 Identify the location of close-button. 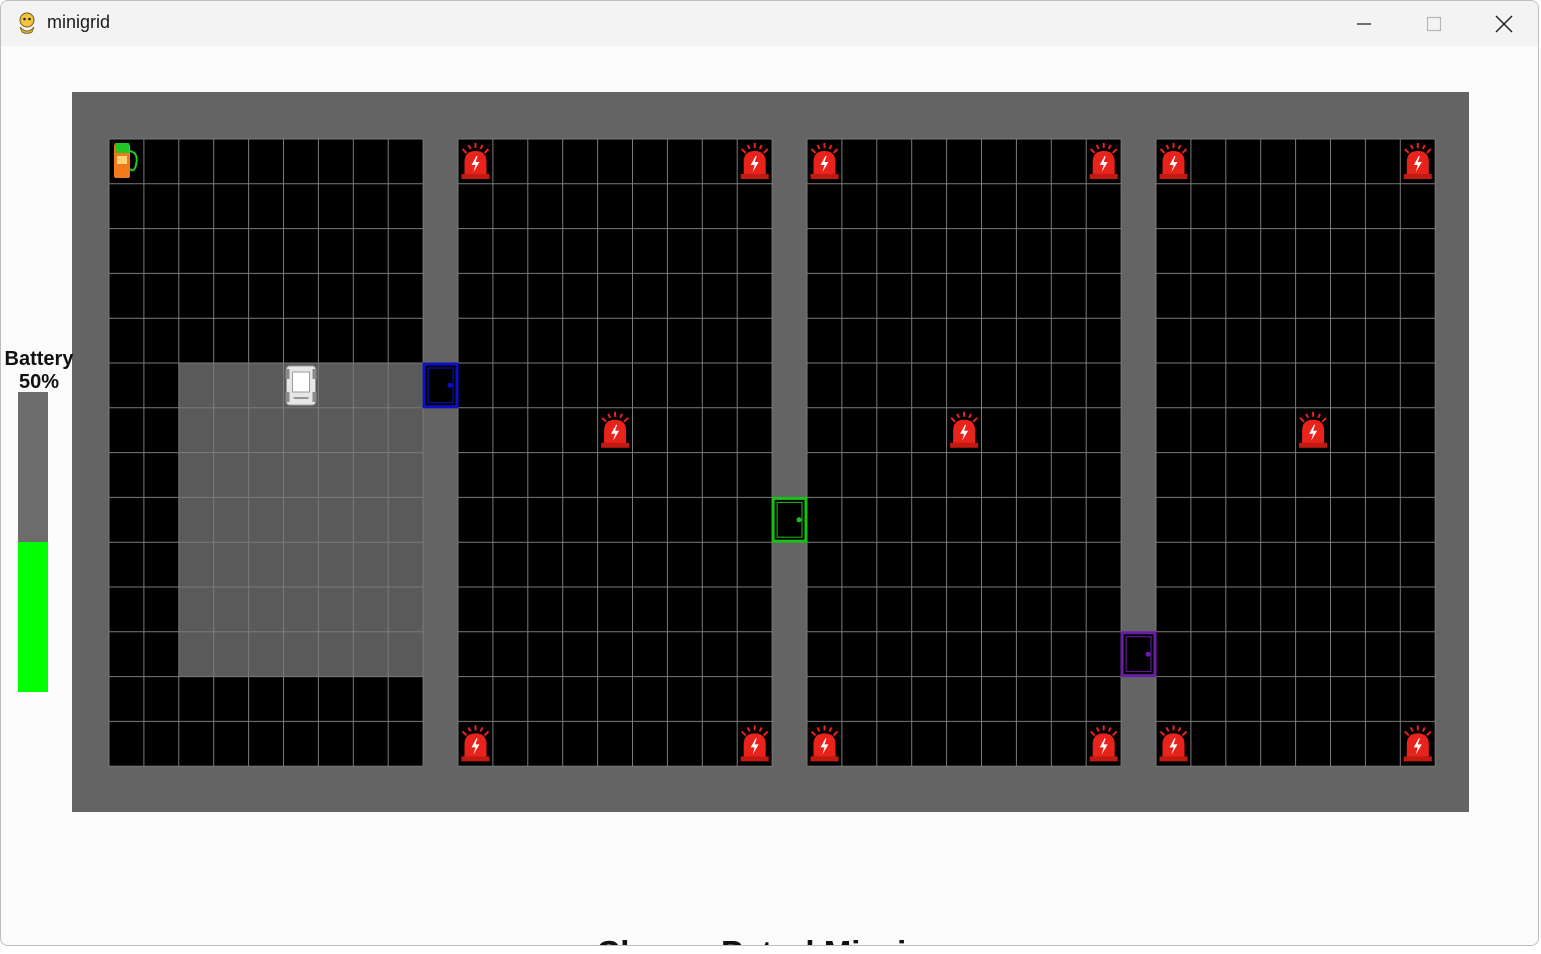
(1503, 23).